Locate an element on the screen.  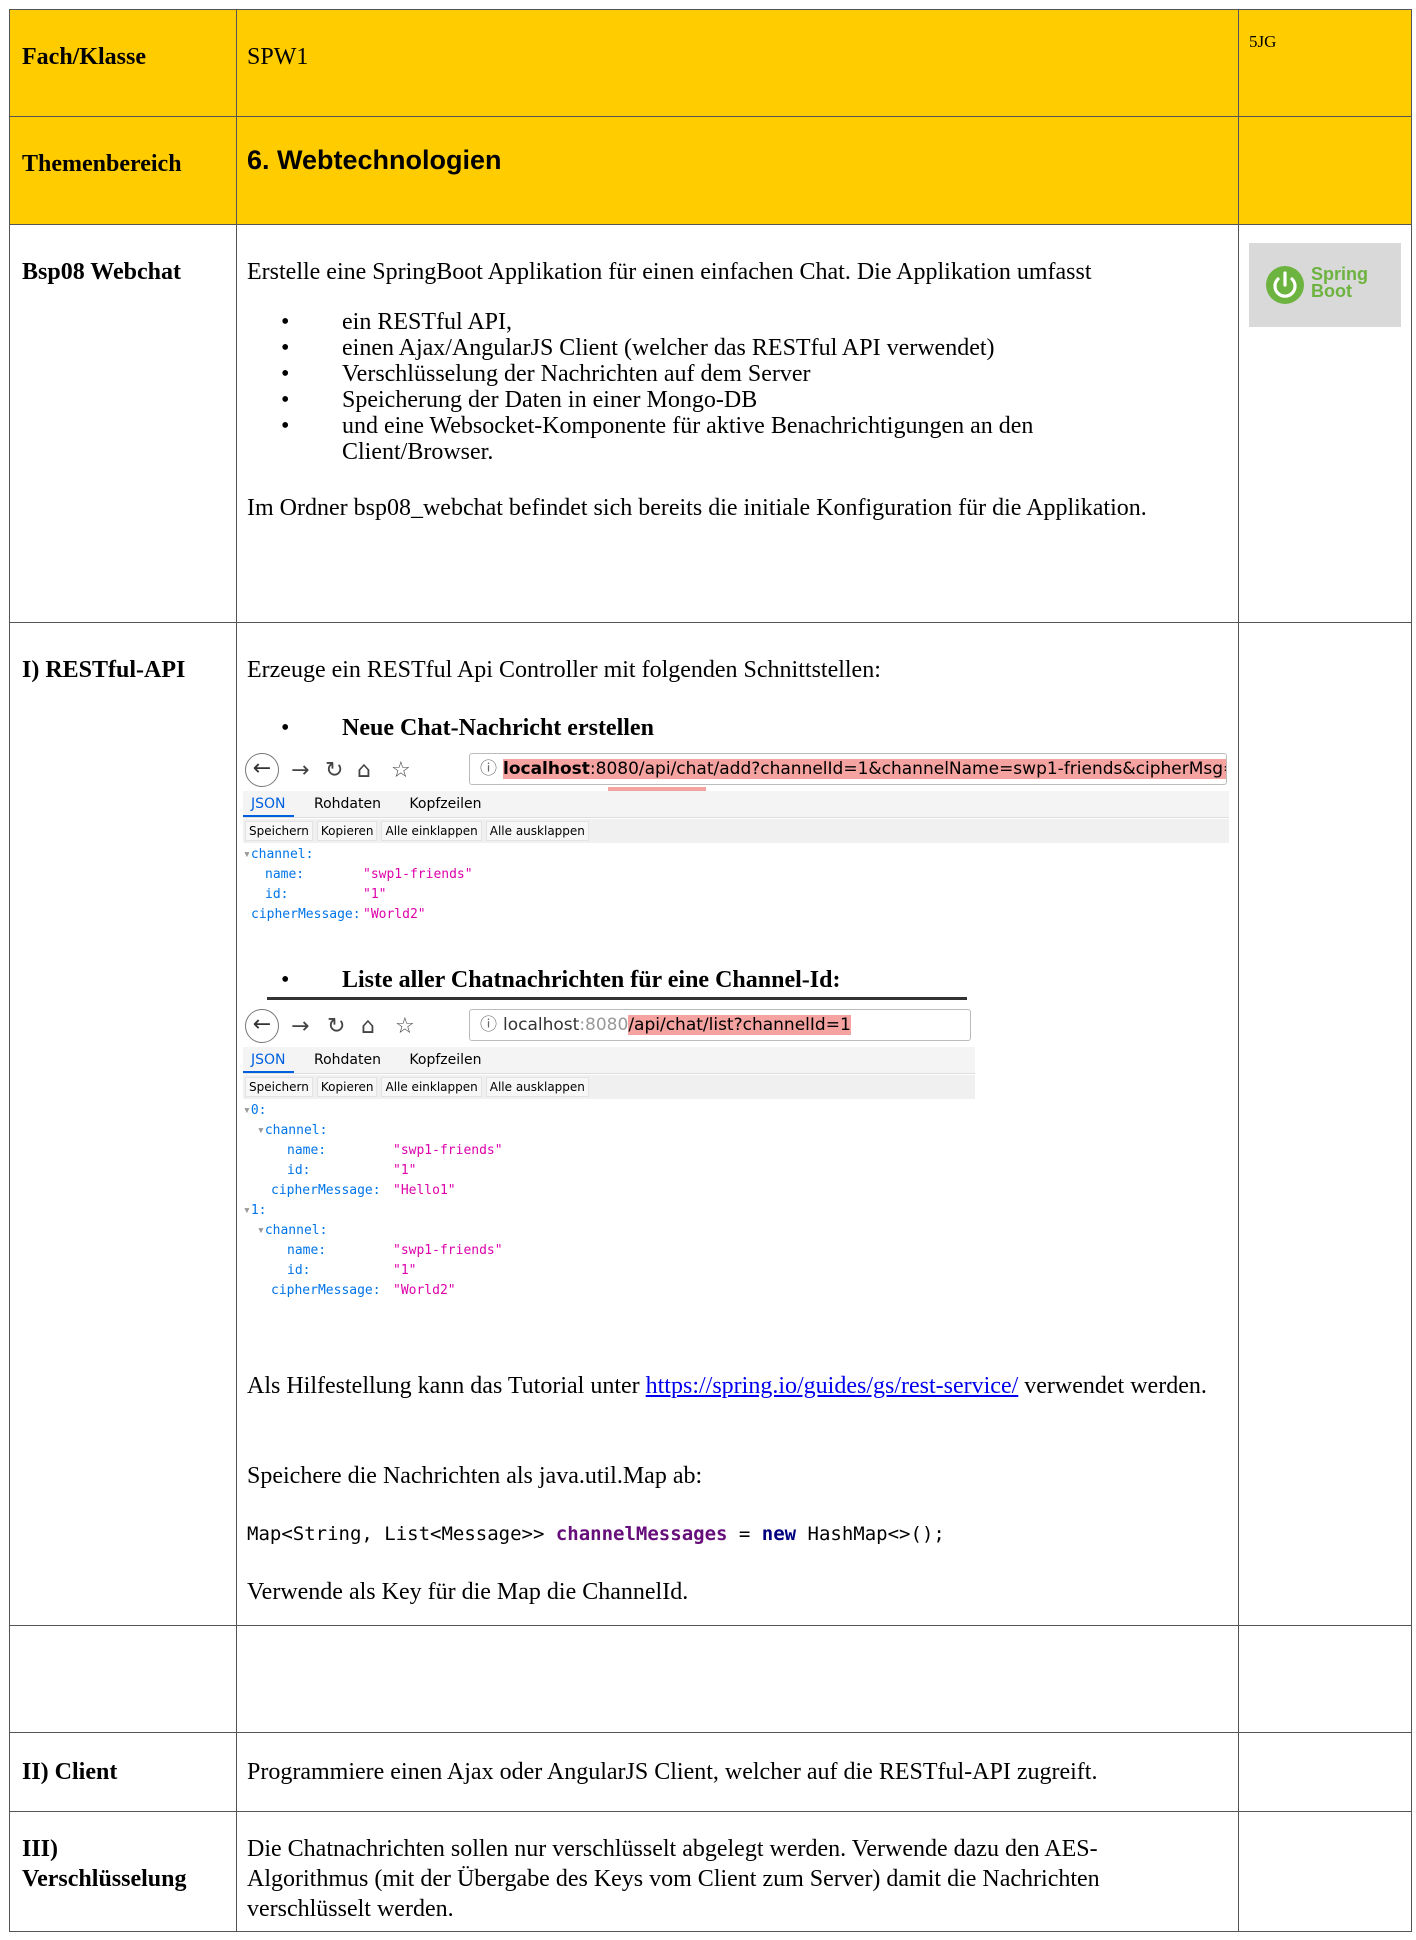
list-item: ein RESTful API, is located at coordinates (732, 322).